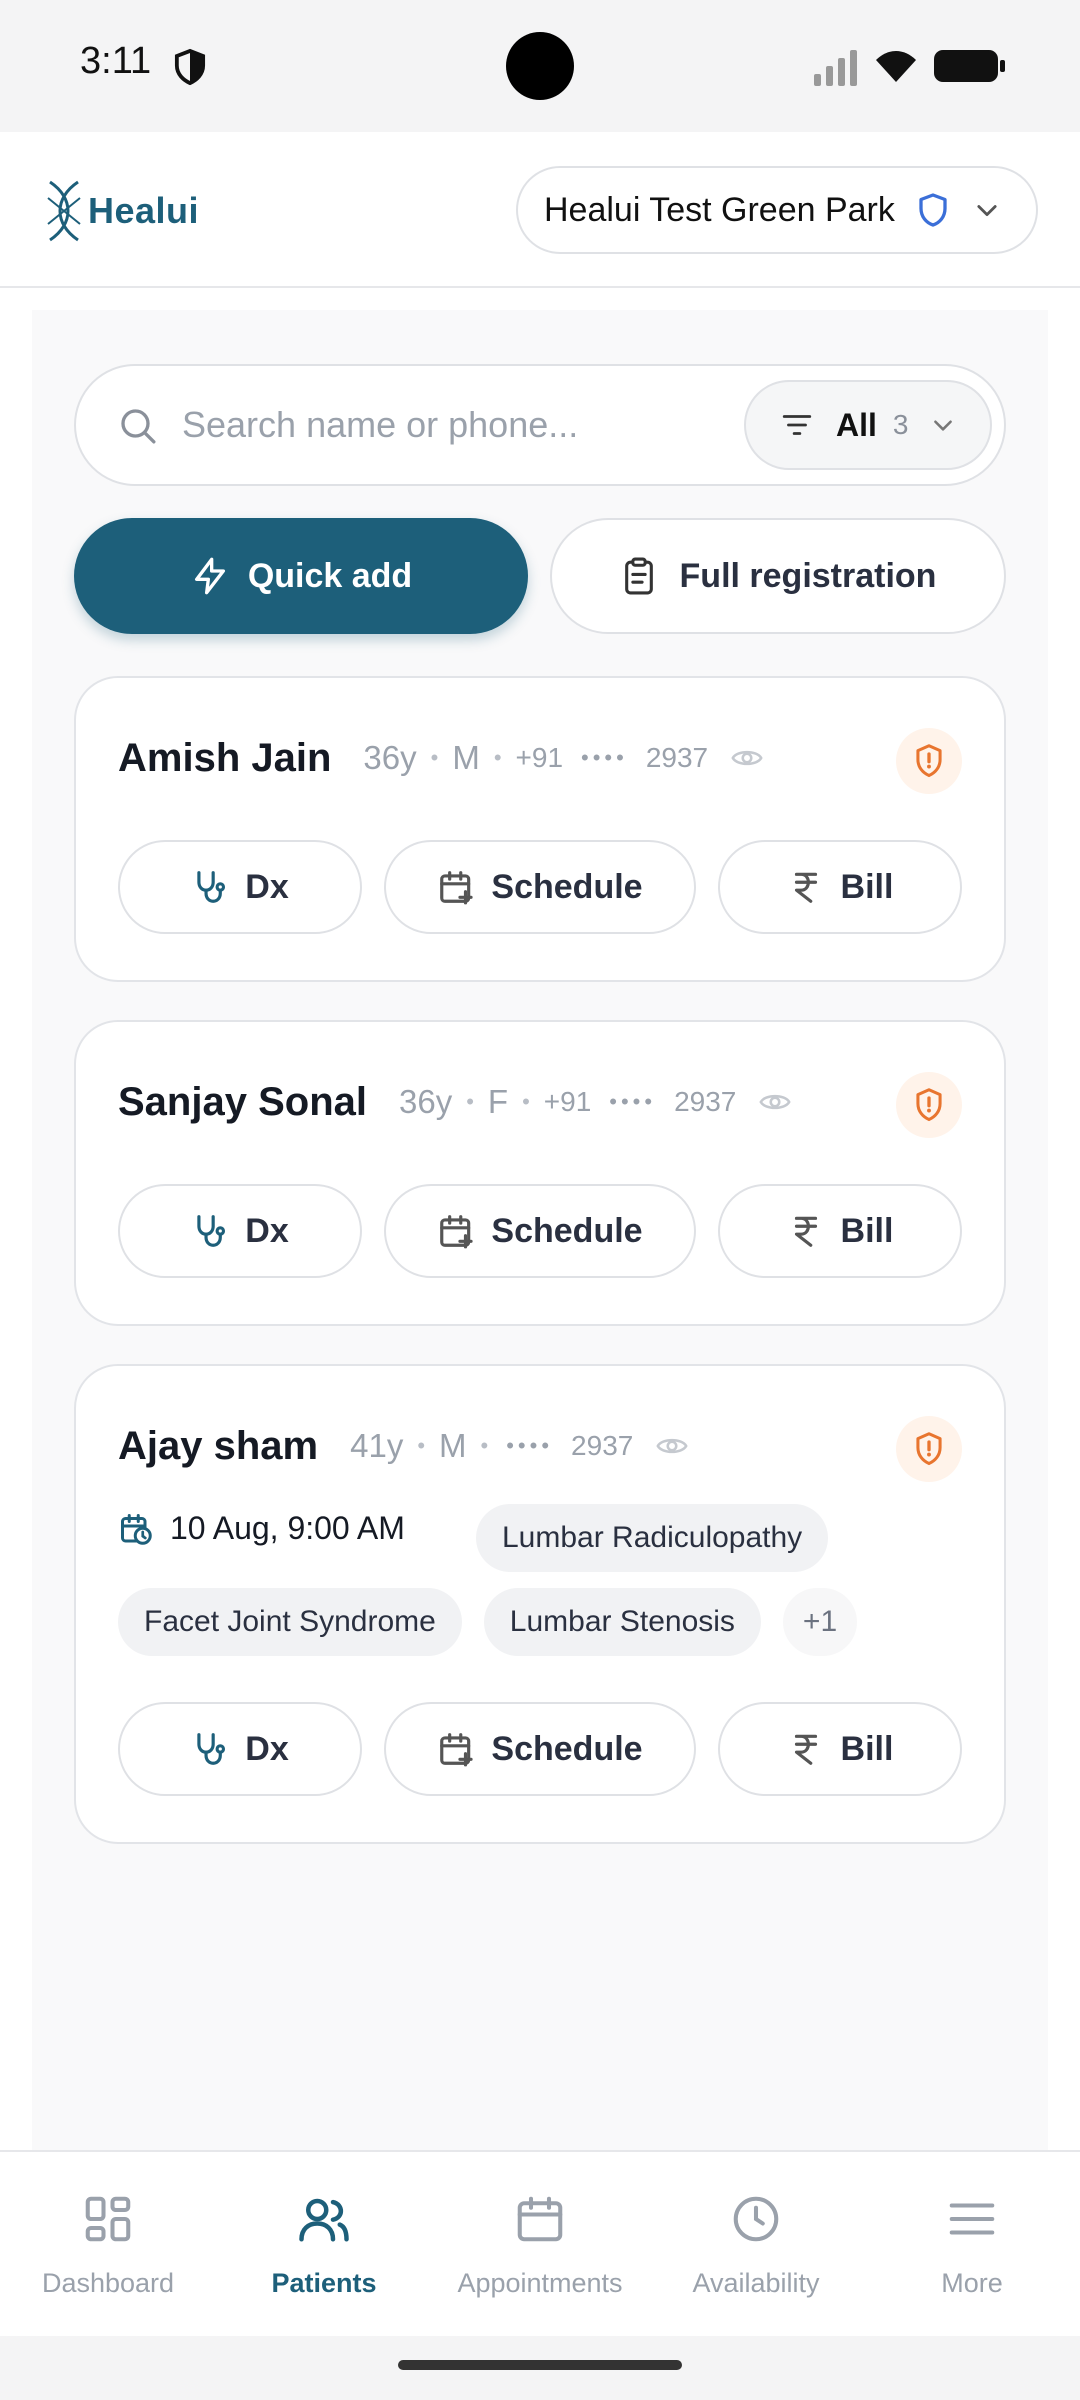  I want to click on clinic-selector: Healui Test Green Park, so click(777, 210).